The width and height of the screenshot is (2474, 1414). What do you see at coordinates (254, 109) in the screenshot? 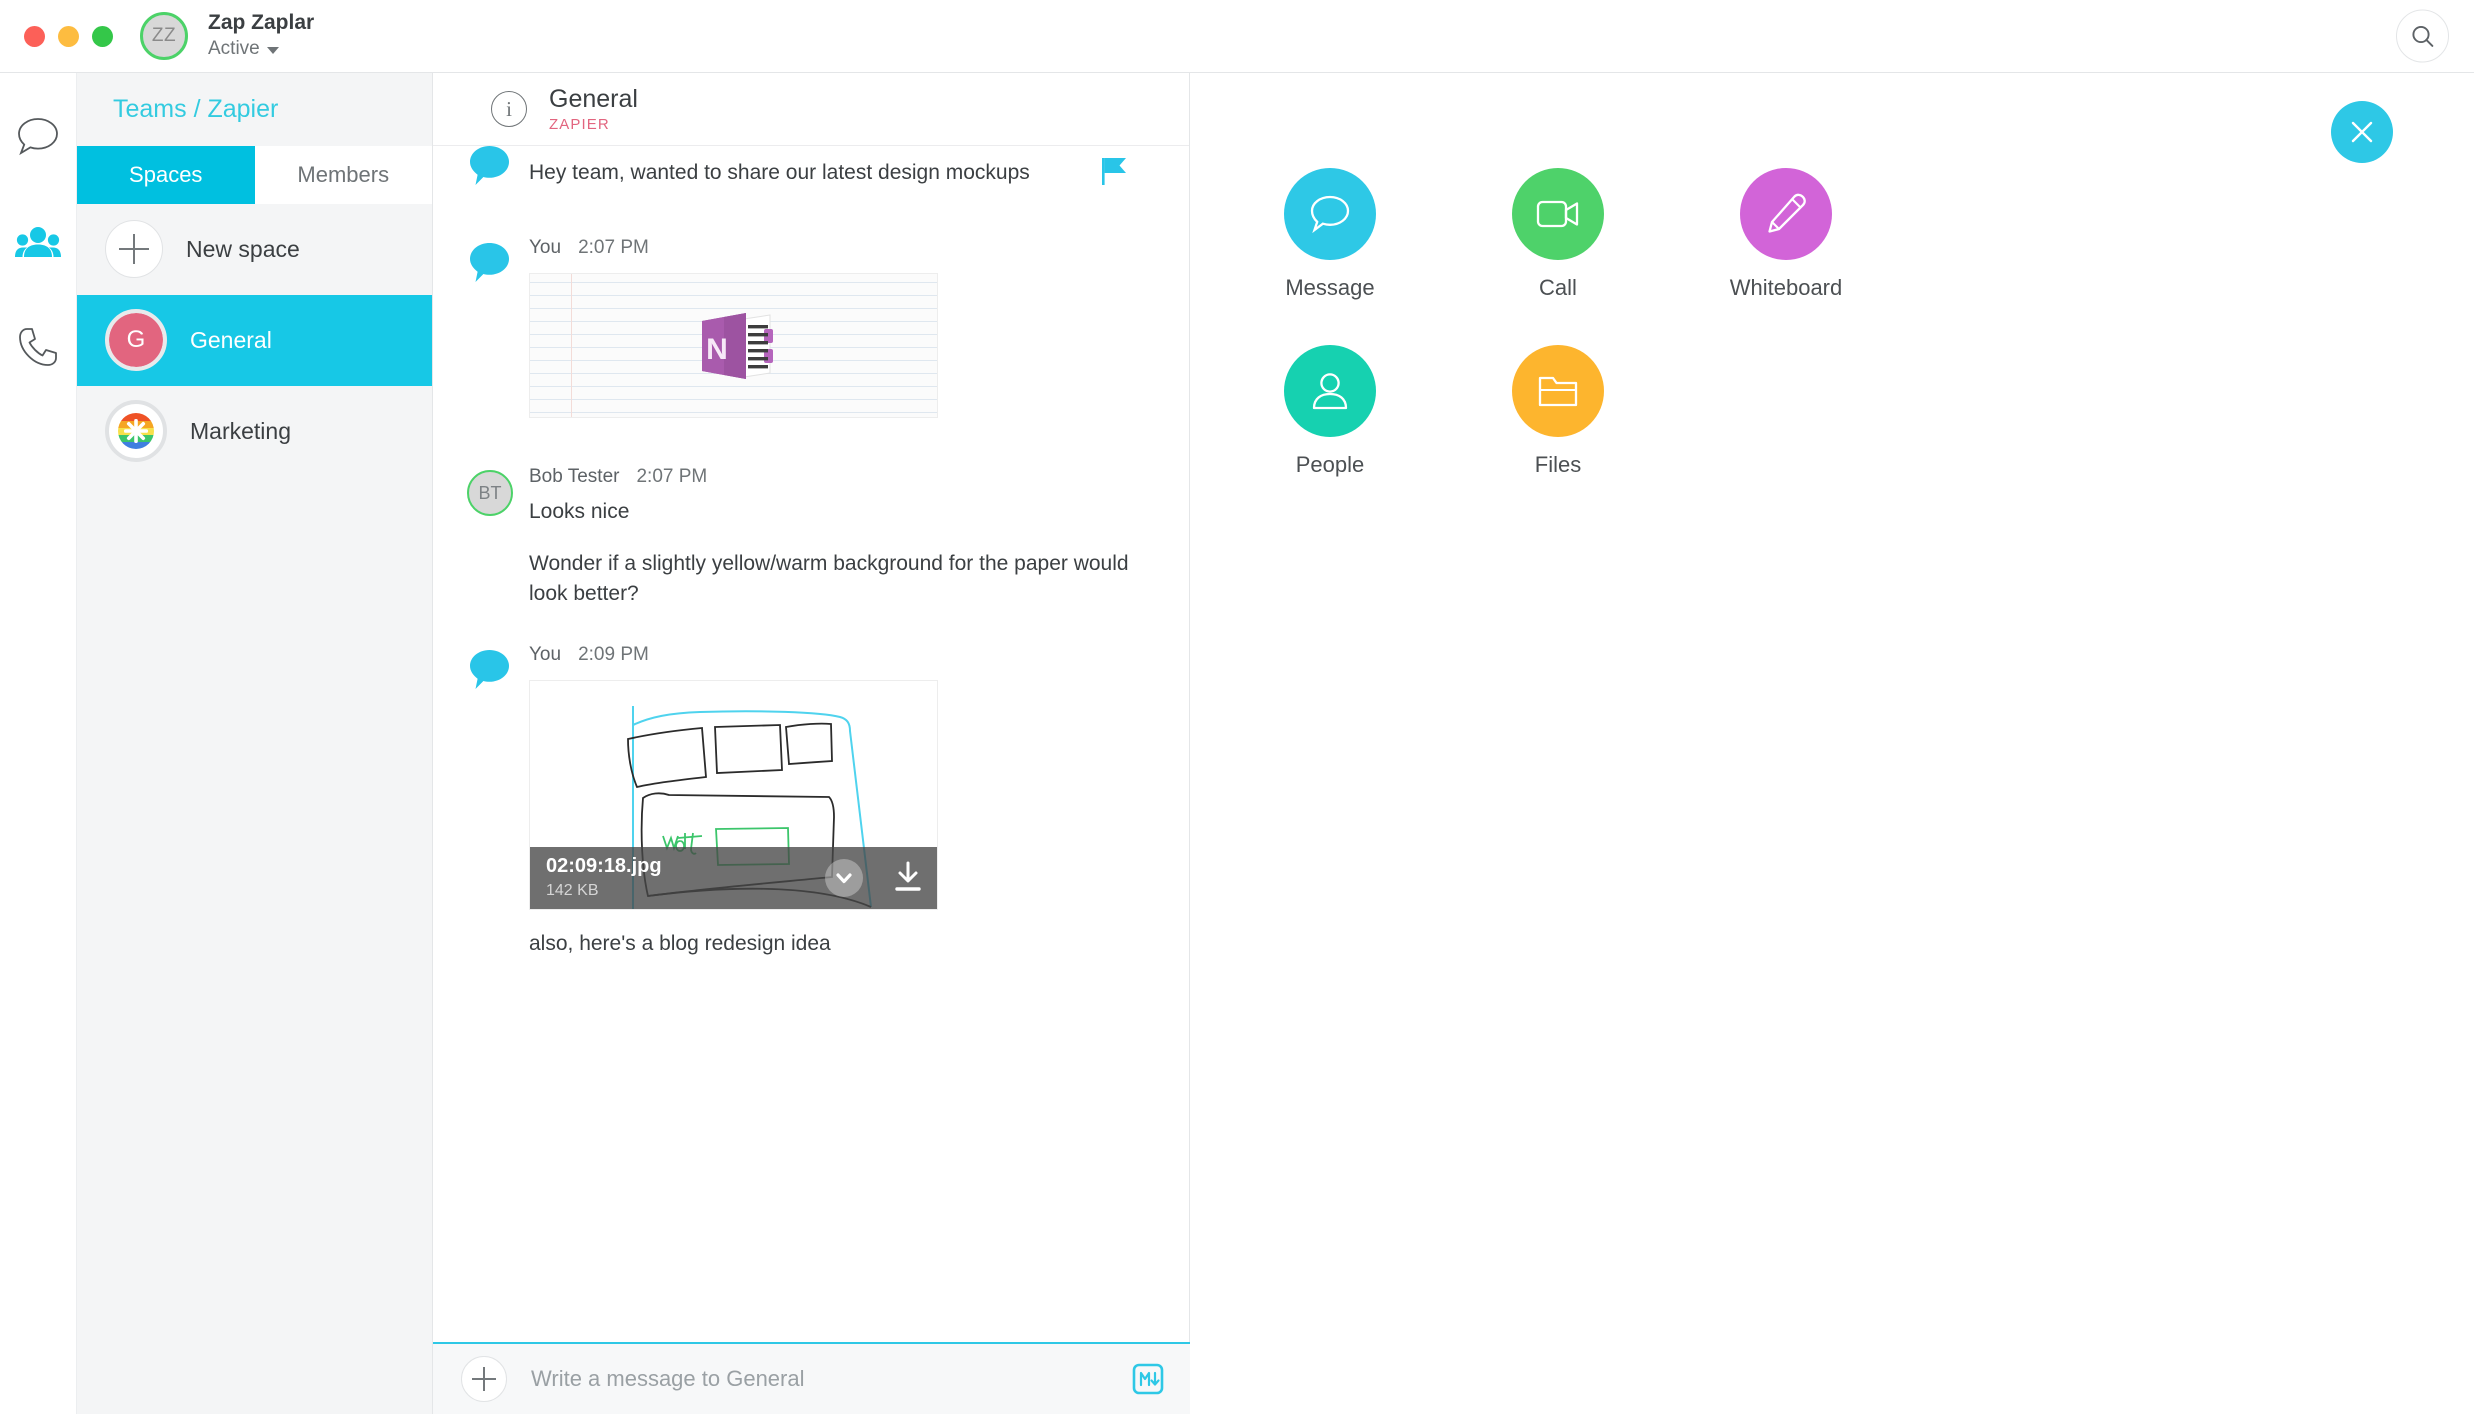
I see `breadcrumb: Teams / Zapier` at bounding box center [254, 109].